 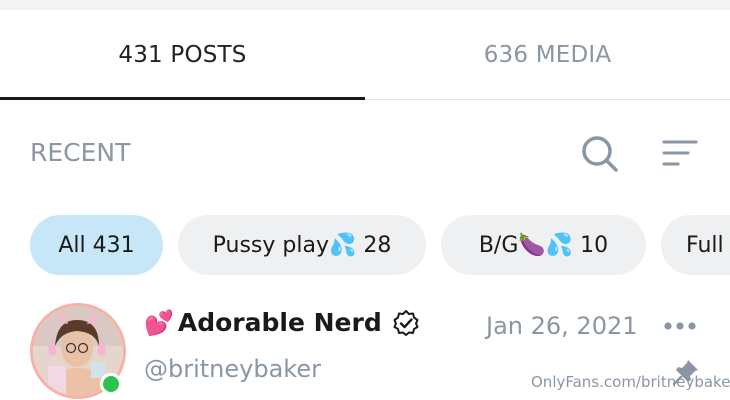 I want to click on tab-posts: 431 POSTS, so click(x=182, y=55).